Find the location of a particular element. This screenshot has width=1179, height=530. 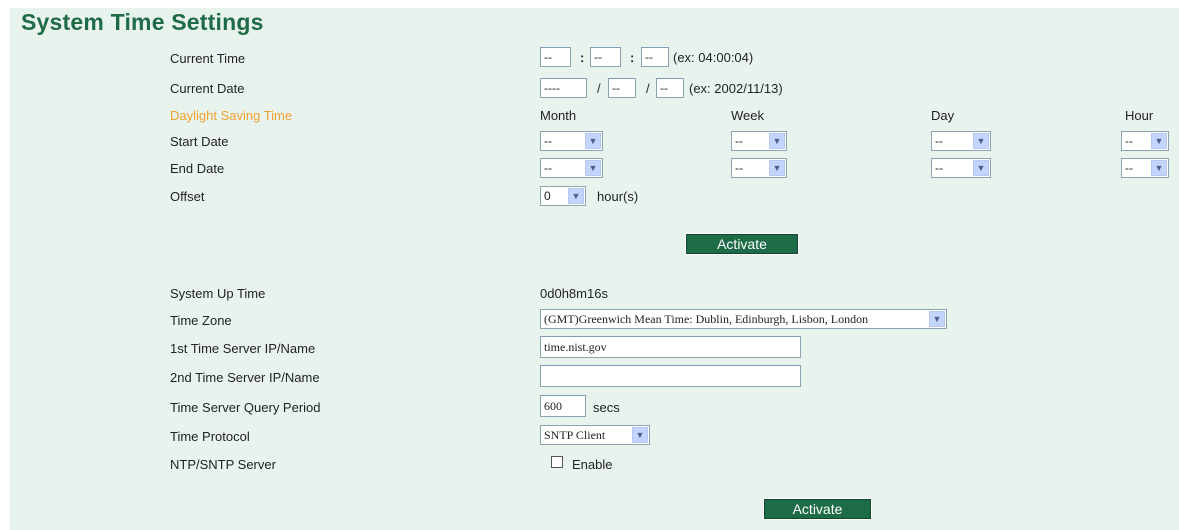

current-time-example: (ex: 04:00:04) is located at coordinates (713, 57).